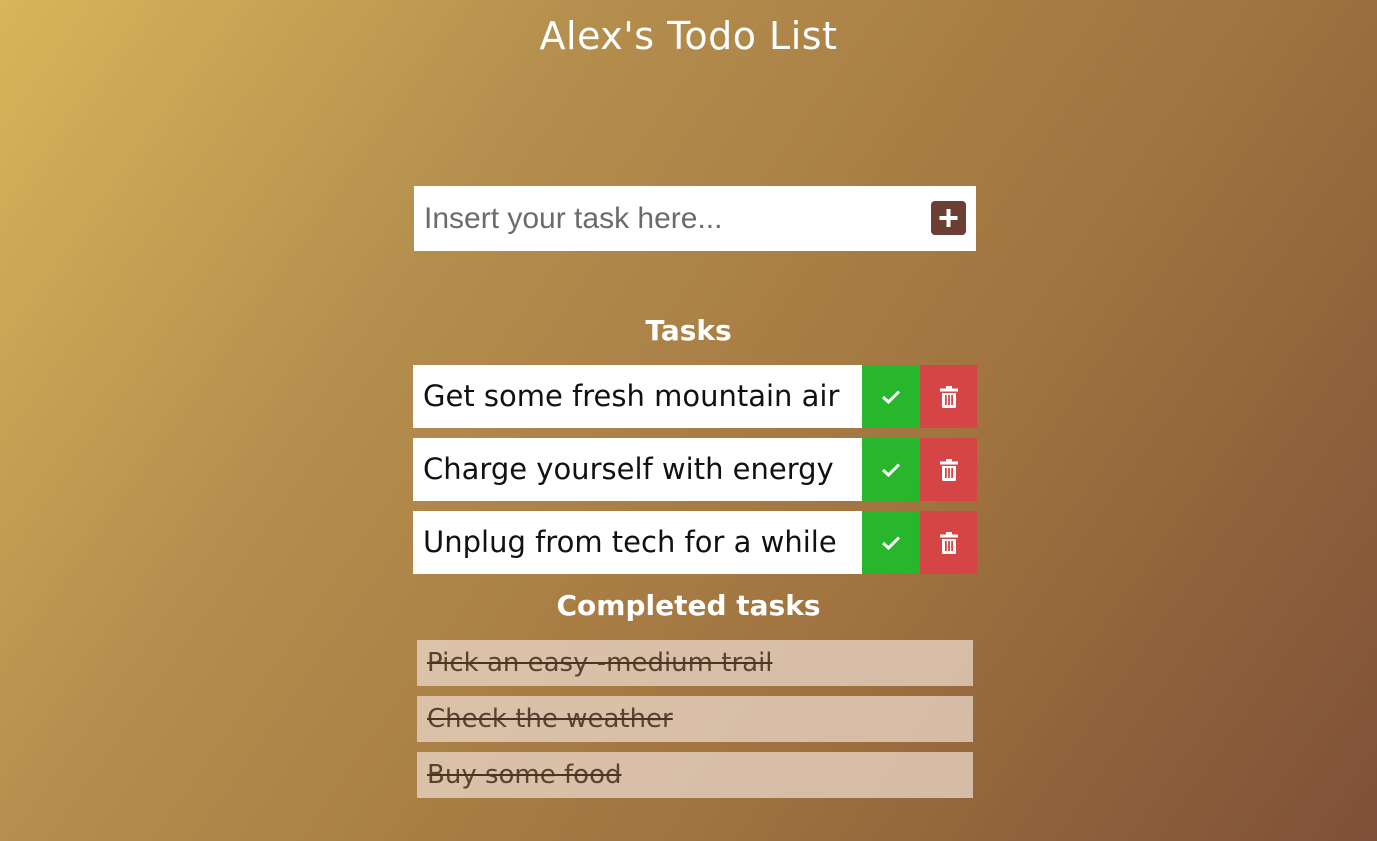 The width and height of the screenshot is (1377, 841). Describe the element at coordinates (637, 396) in the screenshot. I see `task-text: Get some fresh mountain air` at that location.